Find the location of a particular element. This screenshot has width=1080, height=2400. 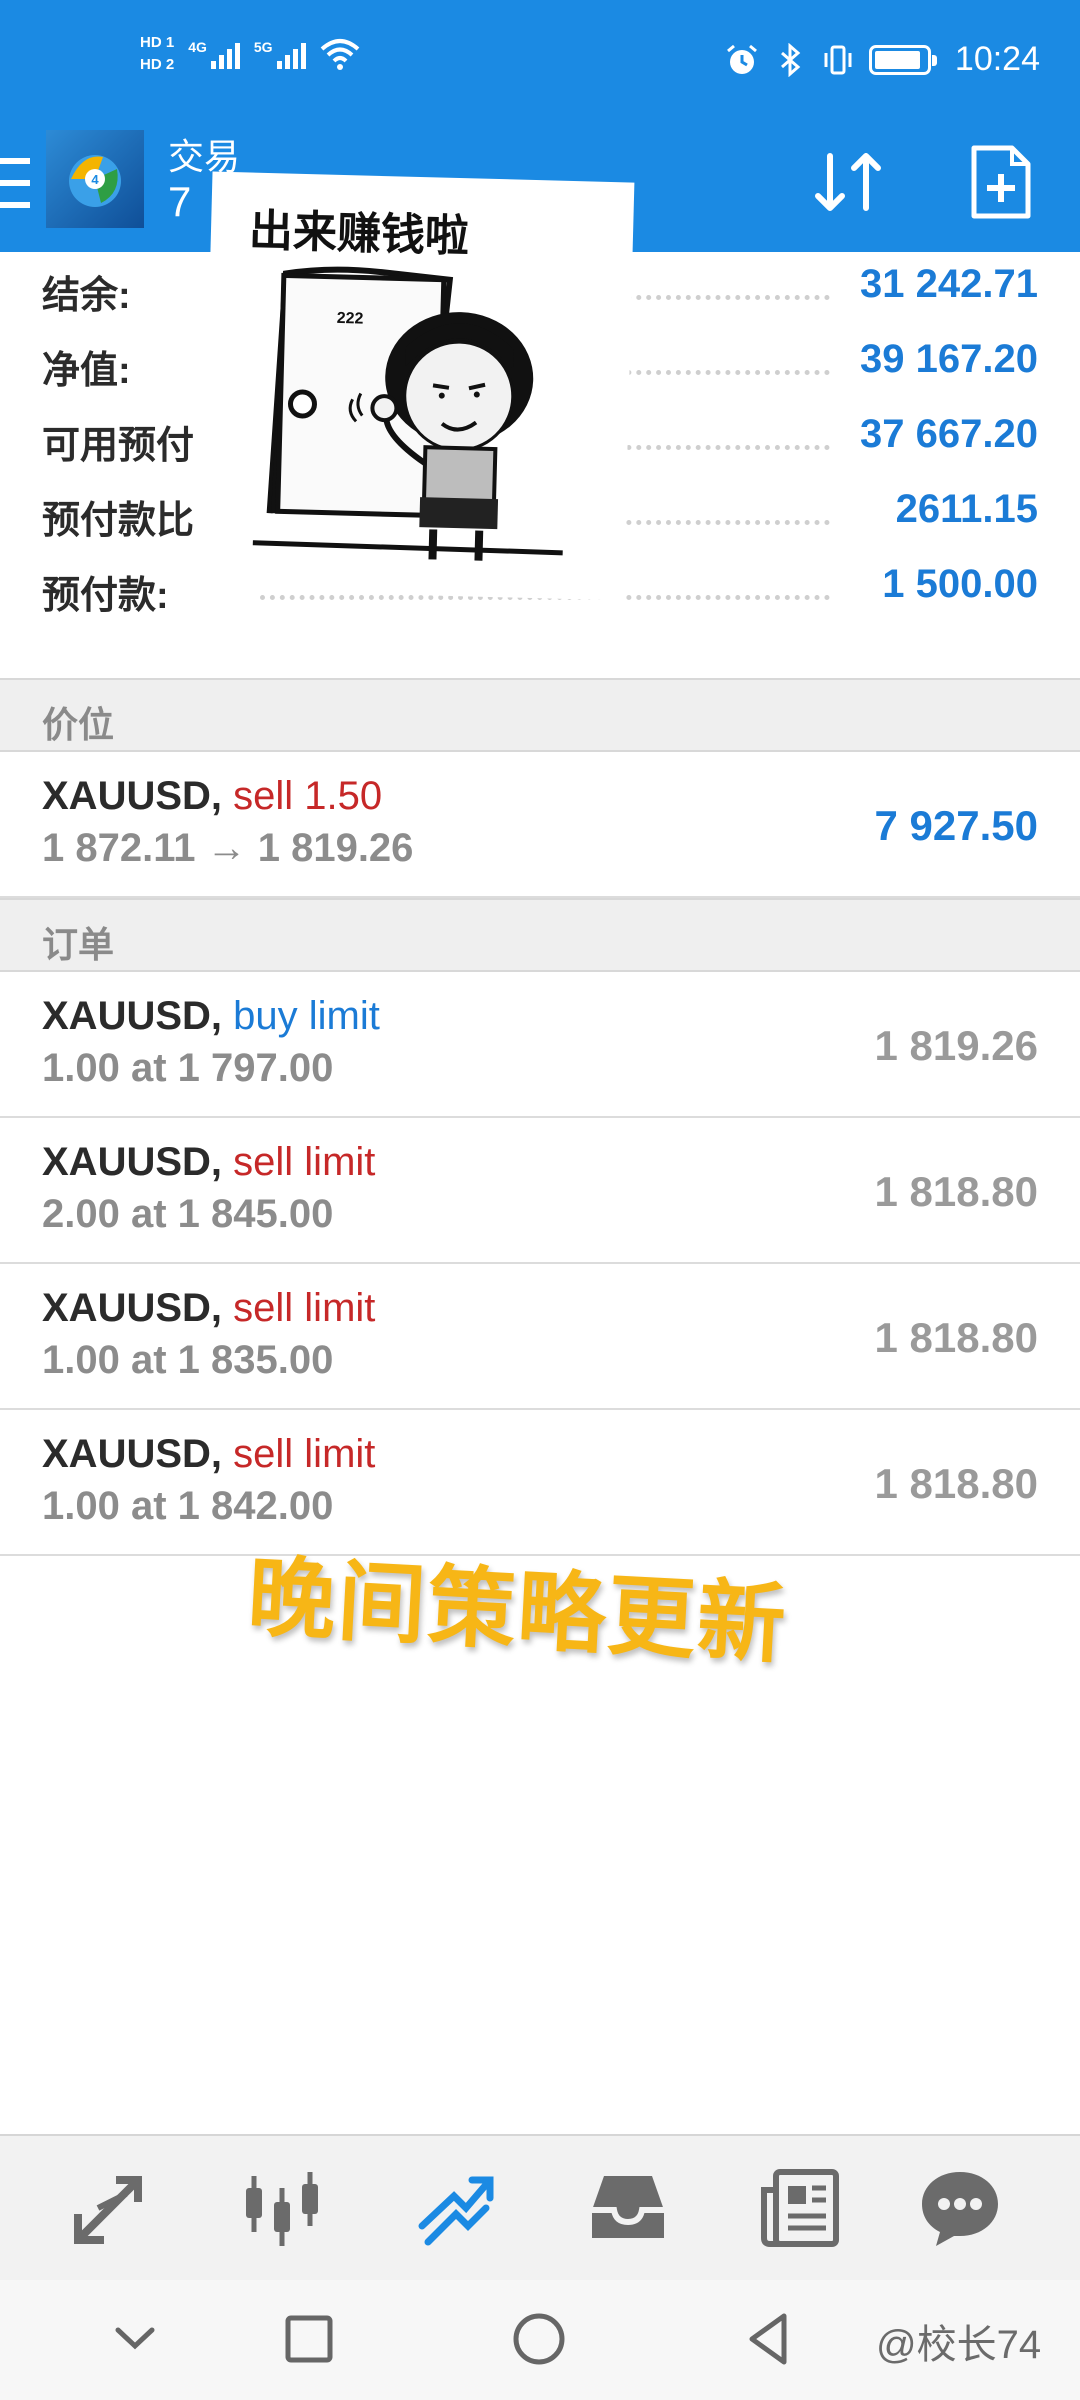

meme-caption: 出来赚钱啦 is located at coordinates (359, 234).